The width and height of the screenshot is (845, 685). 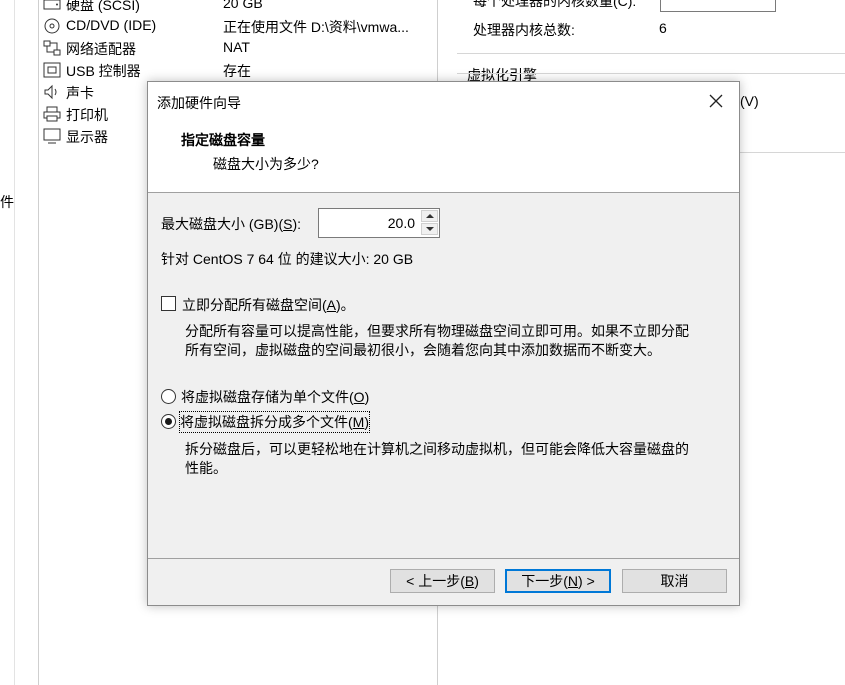 What do you see at coordinates (103, 6) in the screenshot?
I see `device-name: 硬盘 (SCSI)` at bounding box center [103, 6].